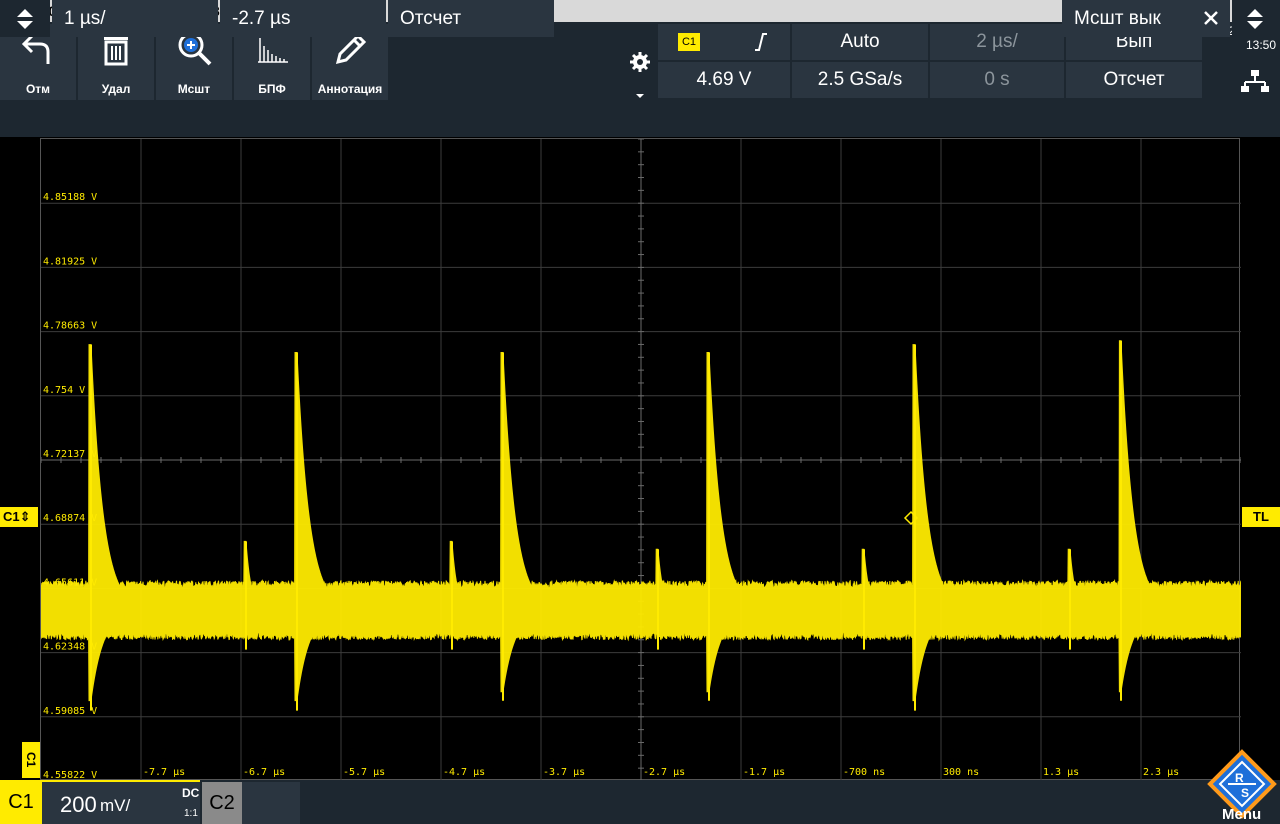 The height and width of the screenshot is (824, 1280). Describe the element at coordinates (350, 89) in the screenshot. I see `annotation-label: Аннотация` at that location.